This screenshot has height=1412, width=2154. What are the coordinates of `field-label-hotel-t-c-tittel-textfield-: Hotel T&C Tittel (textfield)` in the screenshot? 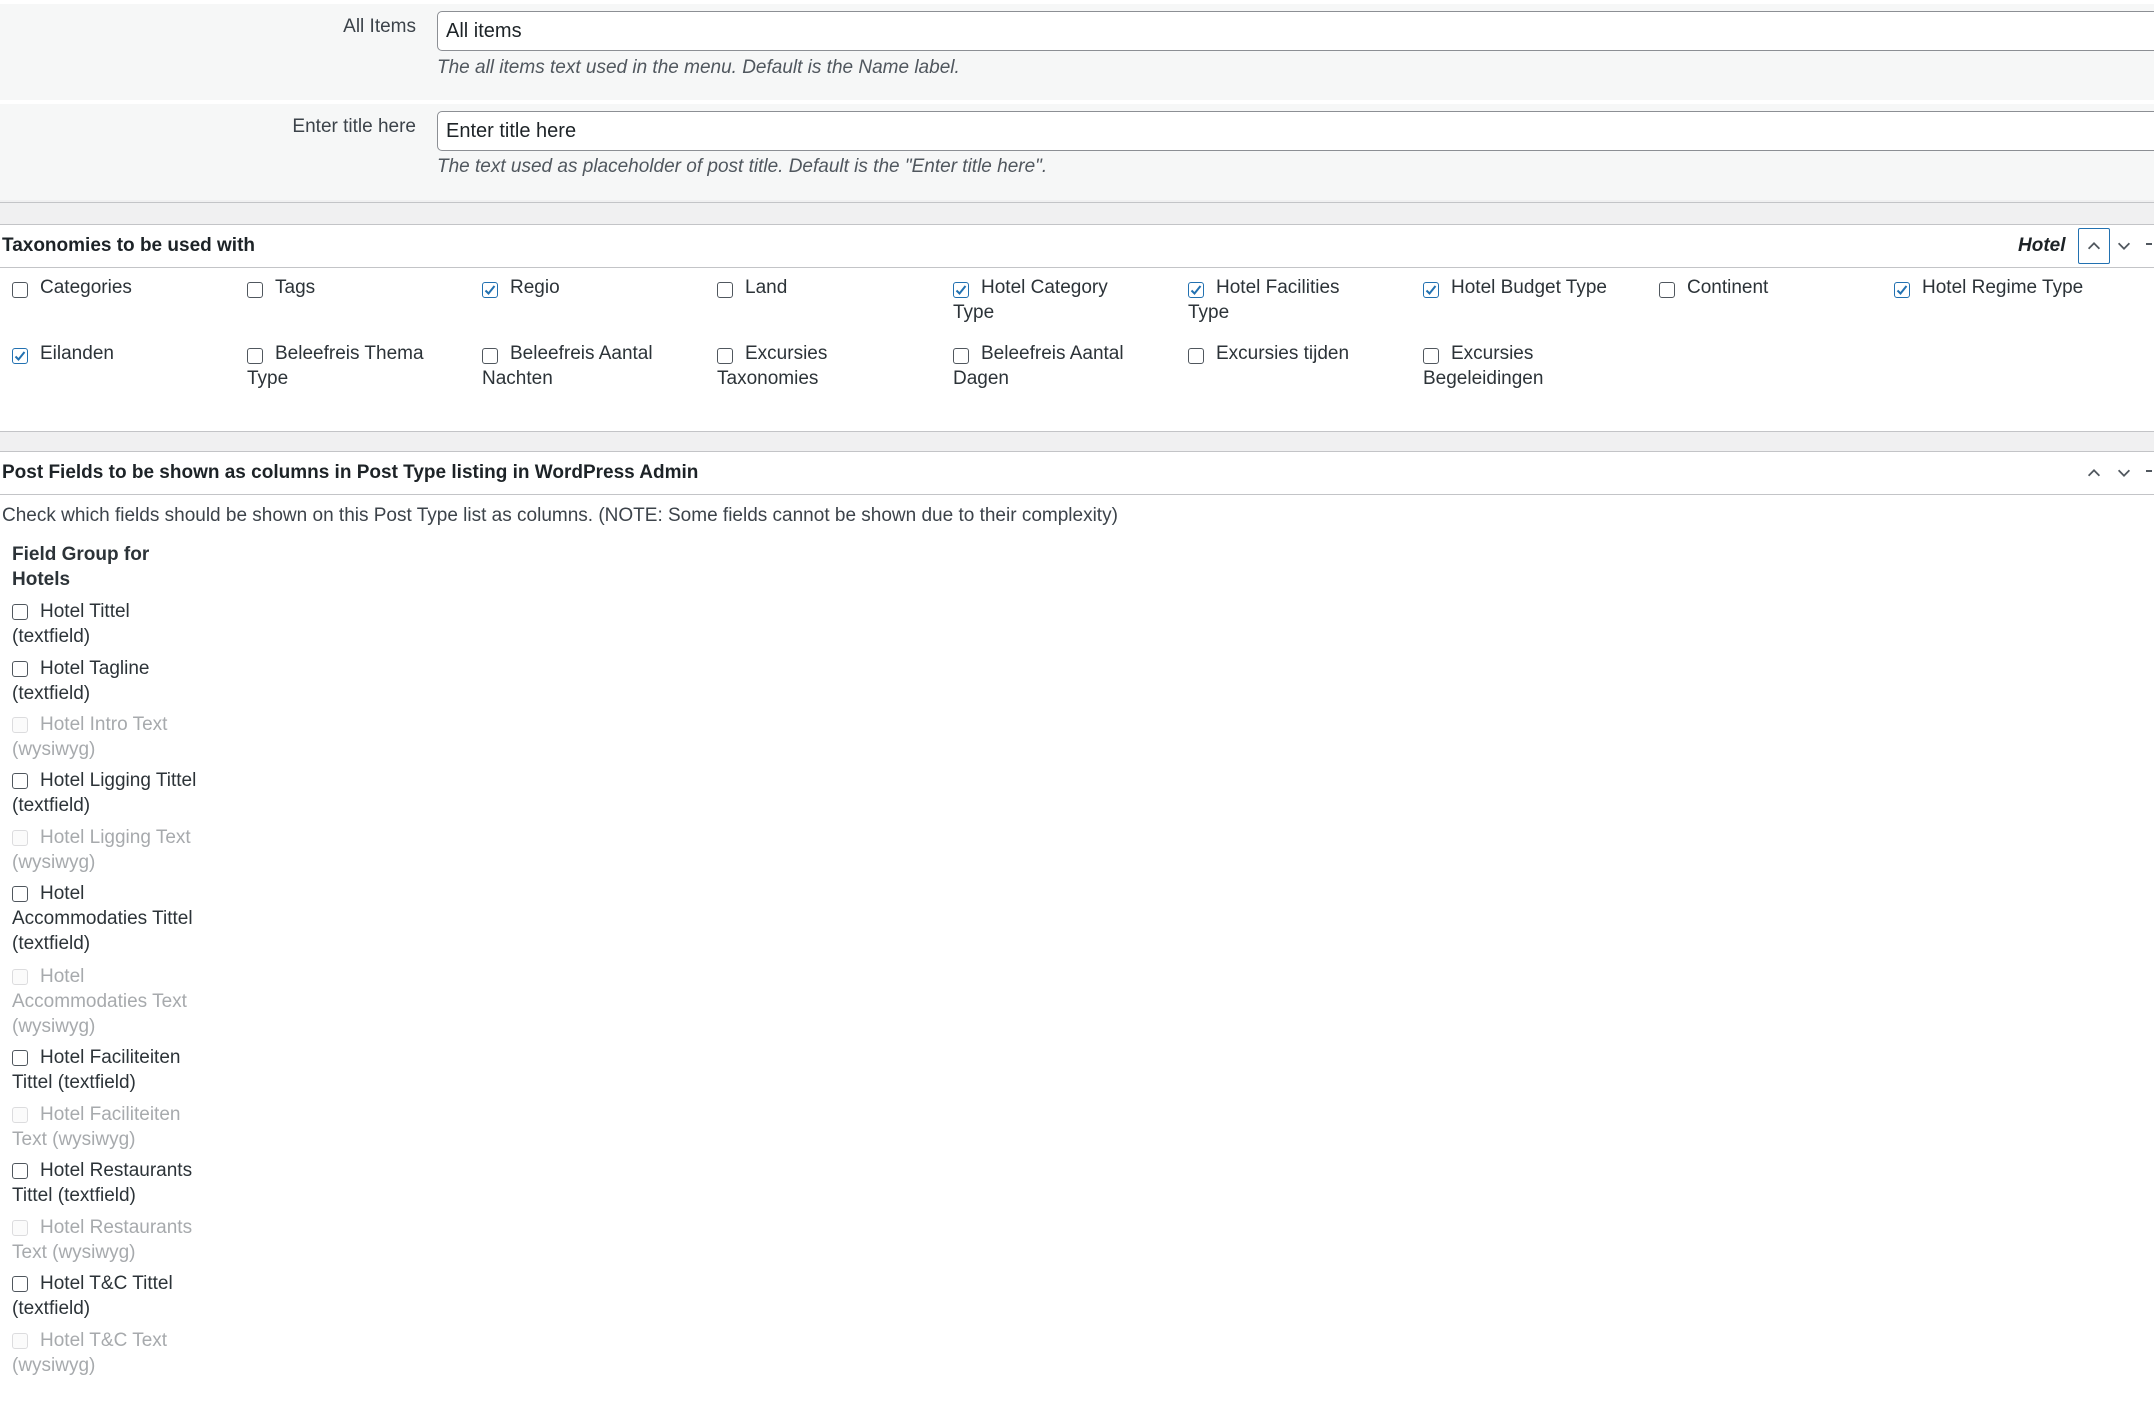 It's located at (92, 1296).